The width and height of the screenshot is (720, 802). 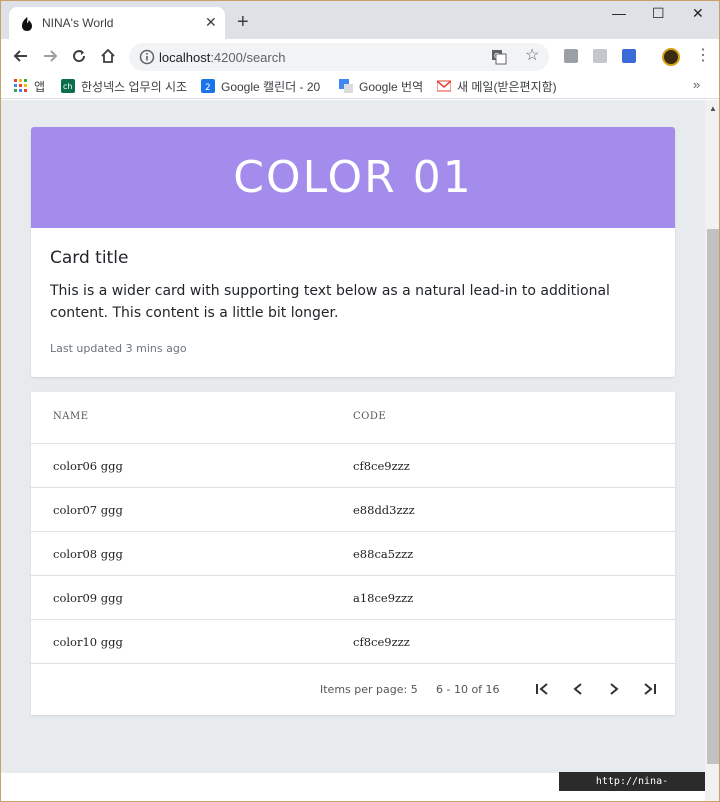 What do you see at coordinates (500, 86) in the screenshot?
I see `bookmark-item: 새 메일(받은편지함)` at bounding box center [500, 86].